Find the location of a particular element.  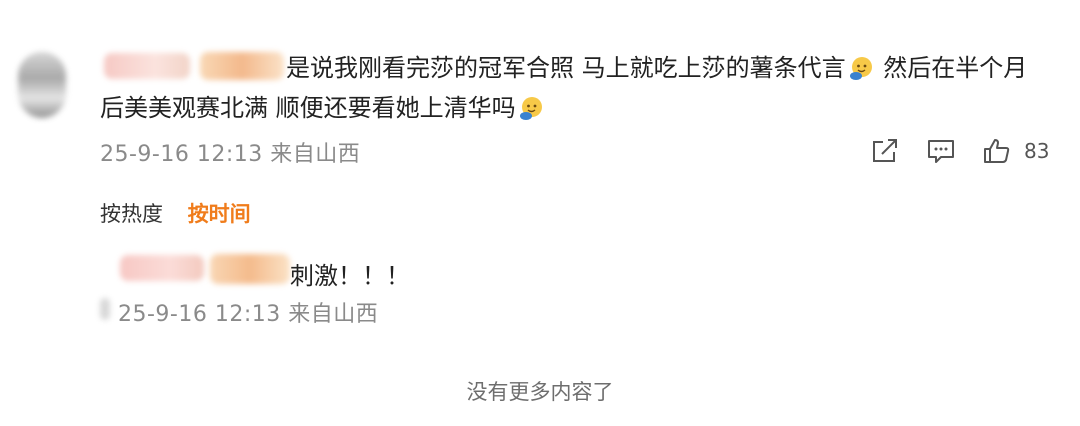

comment-actions: 83 is located at coordinates (958, 151).